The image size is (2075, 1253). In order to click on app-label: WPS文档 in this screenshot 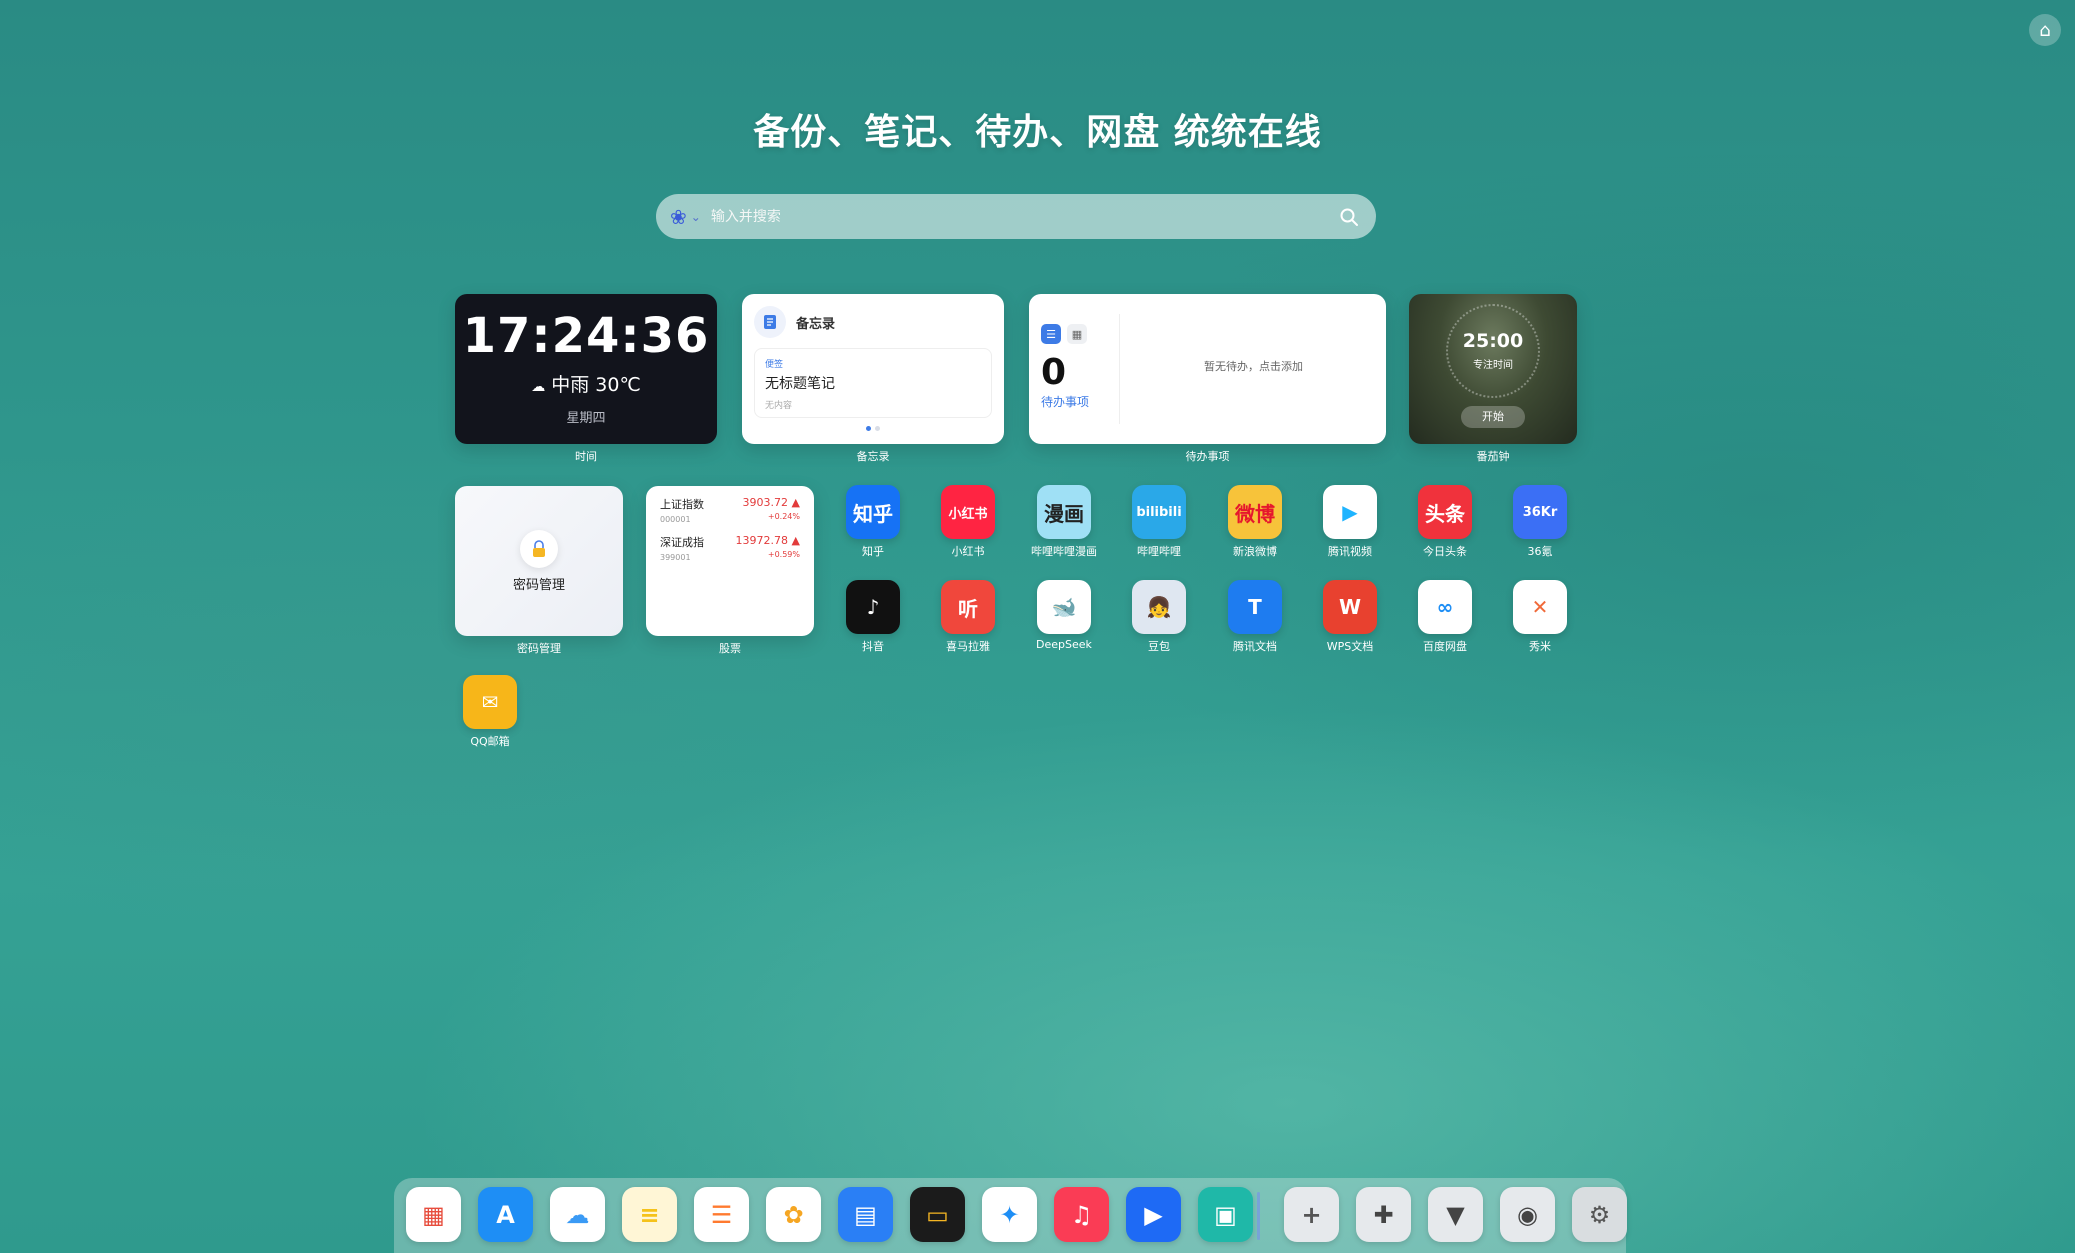, I will do `click(1350, 646)`.